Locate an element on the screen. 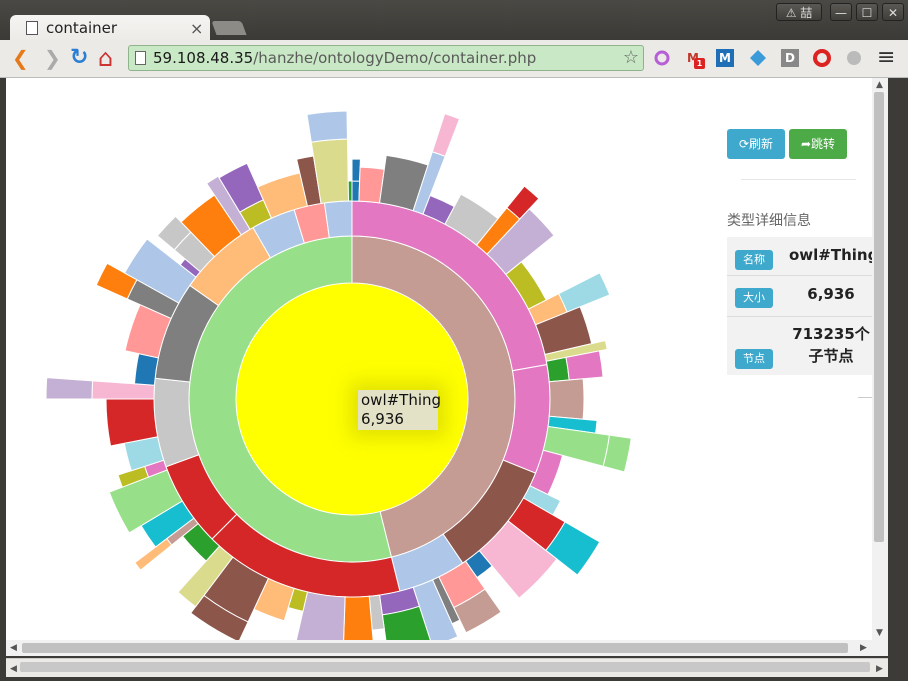 The height and width of the screenshot is (681, 908). forward-button: ❯ is located at coordinates (52, 58).